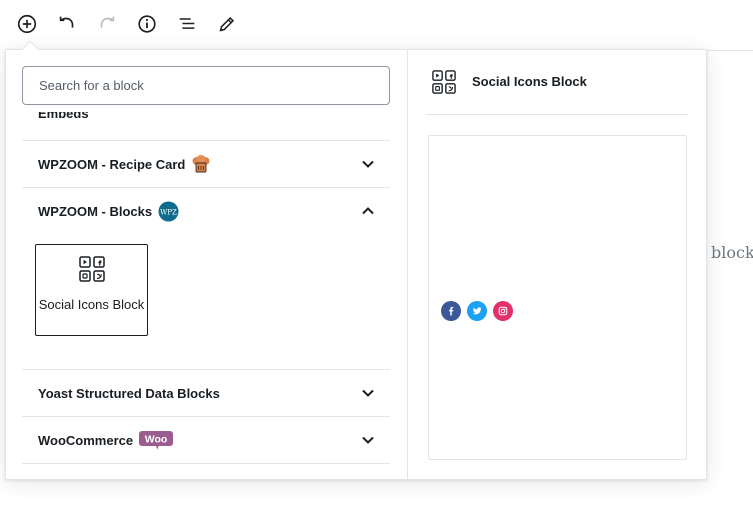 The width and height of the screenshot is (753, 513). I want to click on chef-hat-icon, so click(201, 164).